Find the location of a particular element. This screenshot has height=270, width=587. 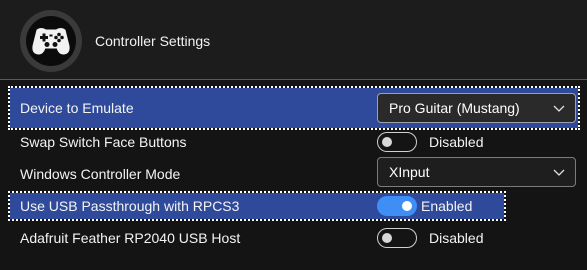

controller-avatar is located at coordinates (51, 41).